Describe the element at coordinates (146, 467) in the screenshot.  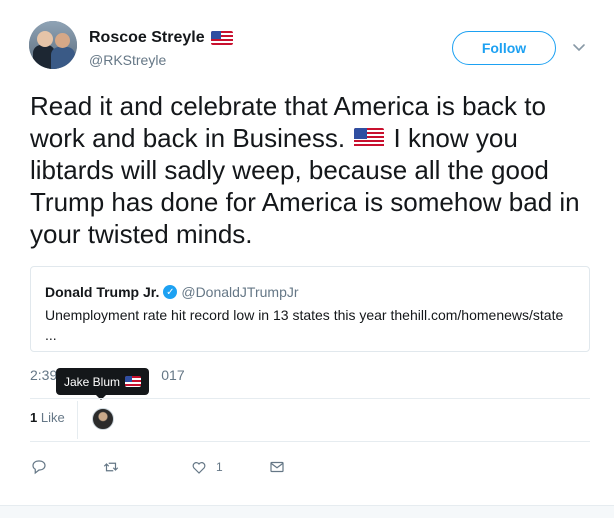
I see `retweet-button` at that location.